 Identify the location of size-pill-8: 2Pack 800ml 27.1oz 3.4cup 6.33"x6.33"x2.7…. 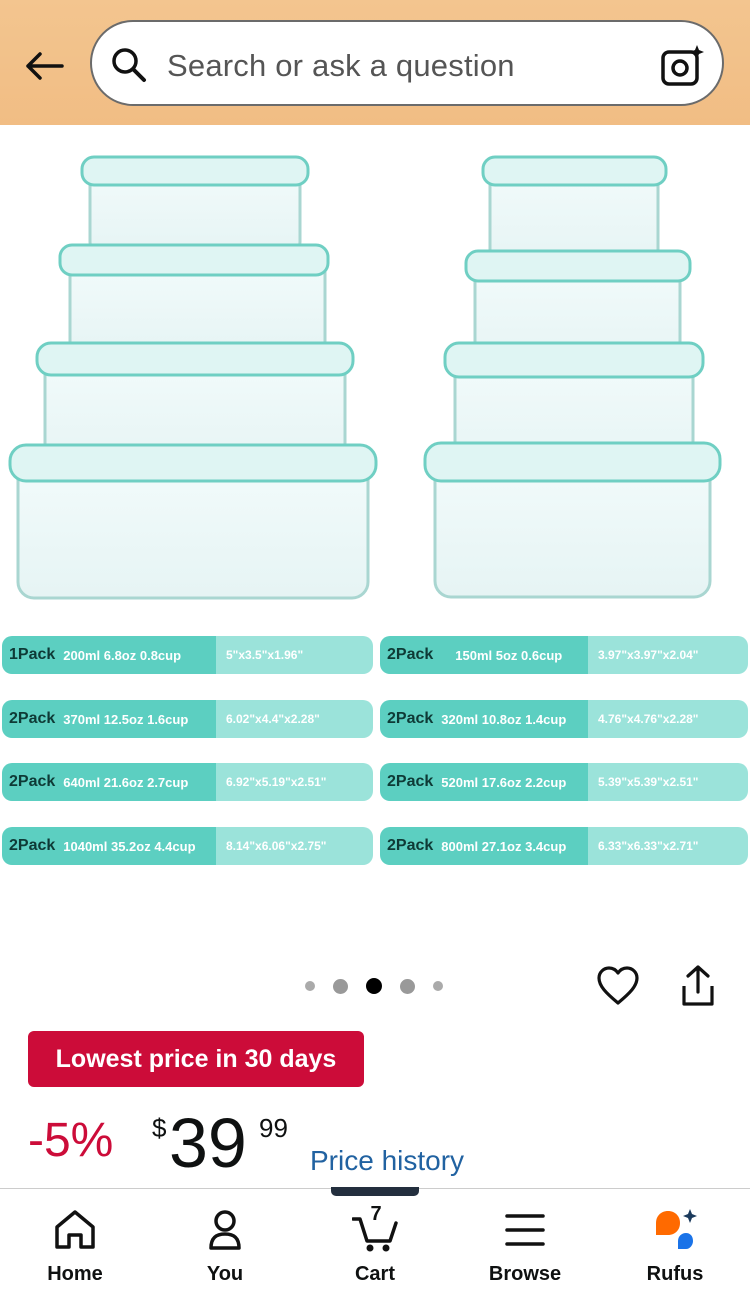
(564, 846).